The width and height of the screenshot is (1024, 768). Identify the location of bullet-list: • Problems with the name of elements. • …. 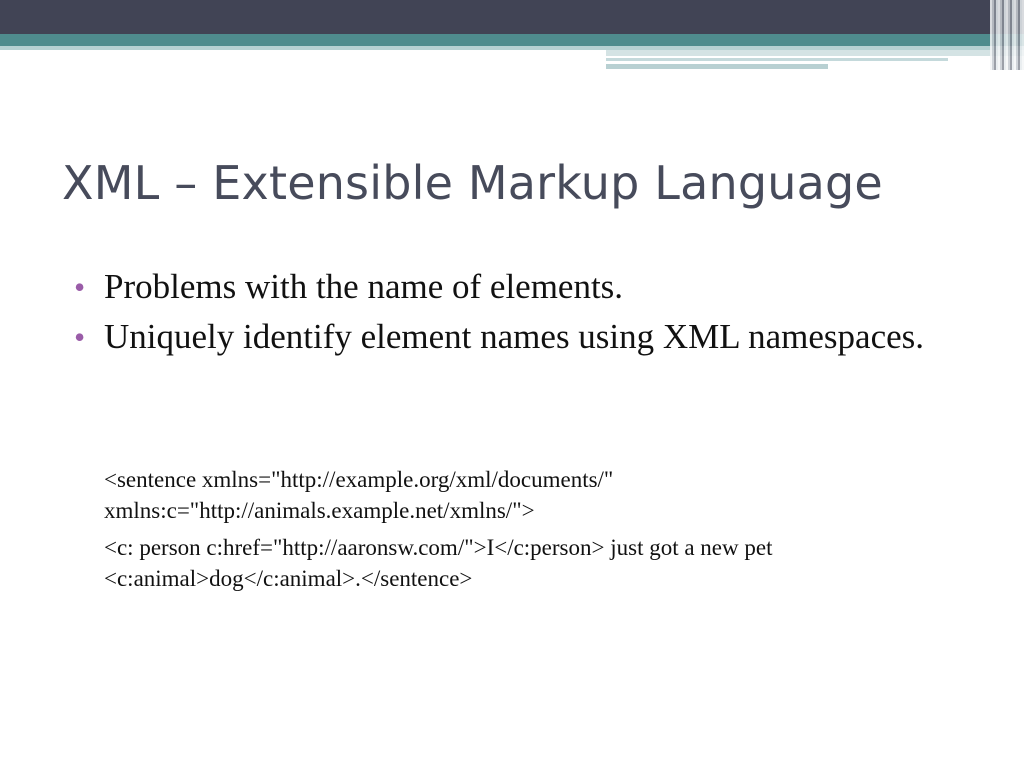
(504, 312).